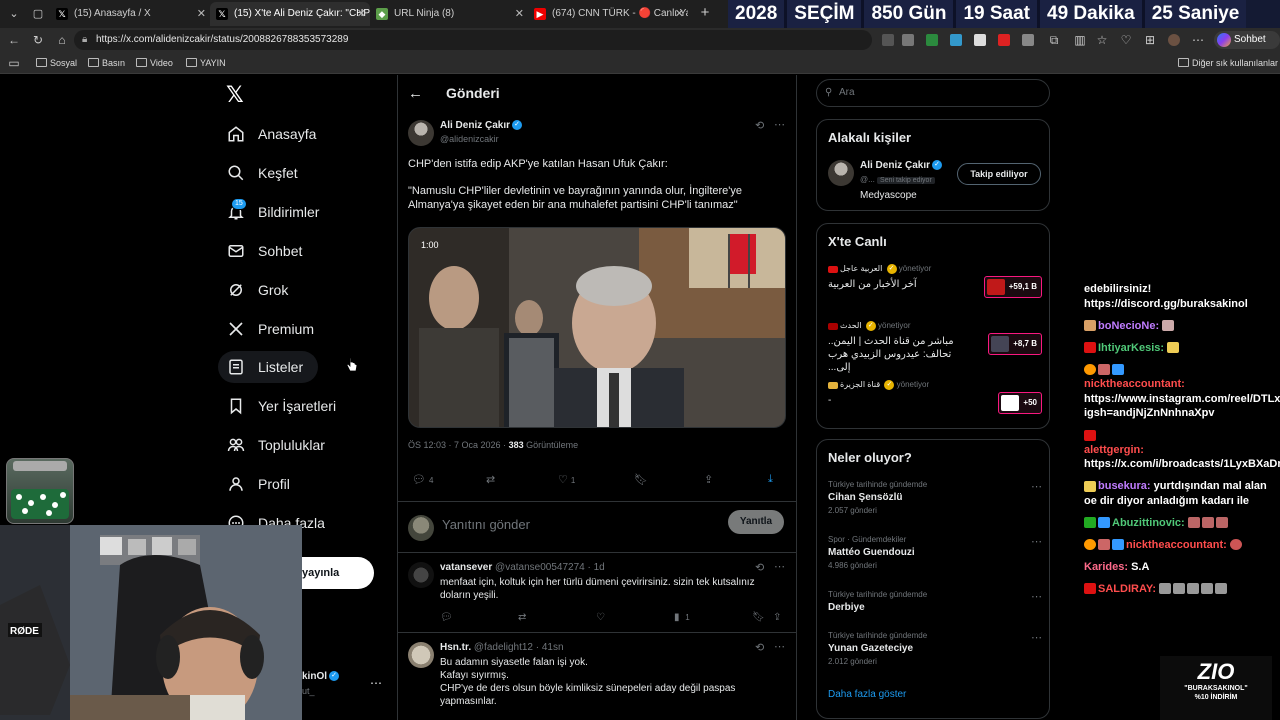  I want to click on favorites-icon: ☆, so click(1102, 40).